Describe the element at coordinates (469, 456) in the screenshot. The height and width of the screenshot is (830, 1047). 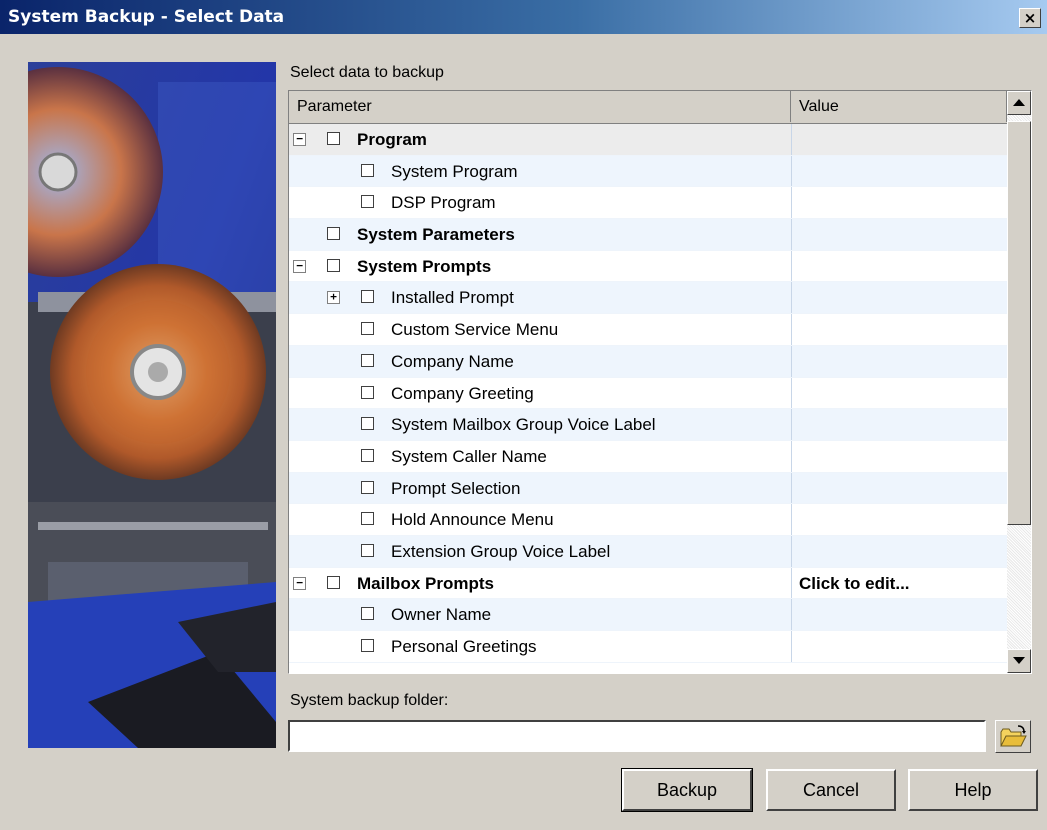
I see `parameter-label: System Caller Name` at that location.